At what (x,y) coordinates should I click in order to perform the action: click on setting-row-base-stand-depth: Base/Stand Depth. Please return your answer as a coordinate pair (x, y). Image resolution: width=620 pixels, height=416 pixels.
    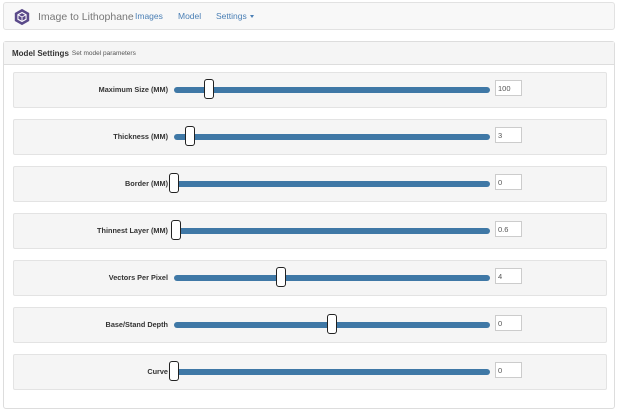
    Looking at the image, I should click on (310, 325).